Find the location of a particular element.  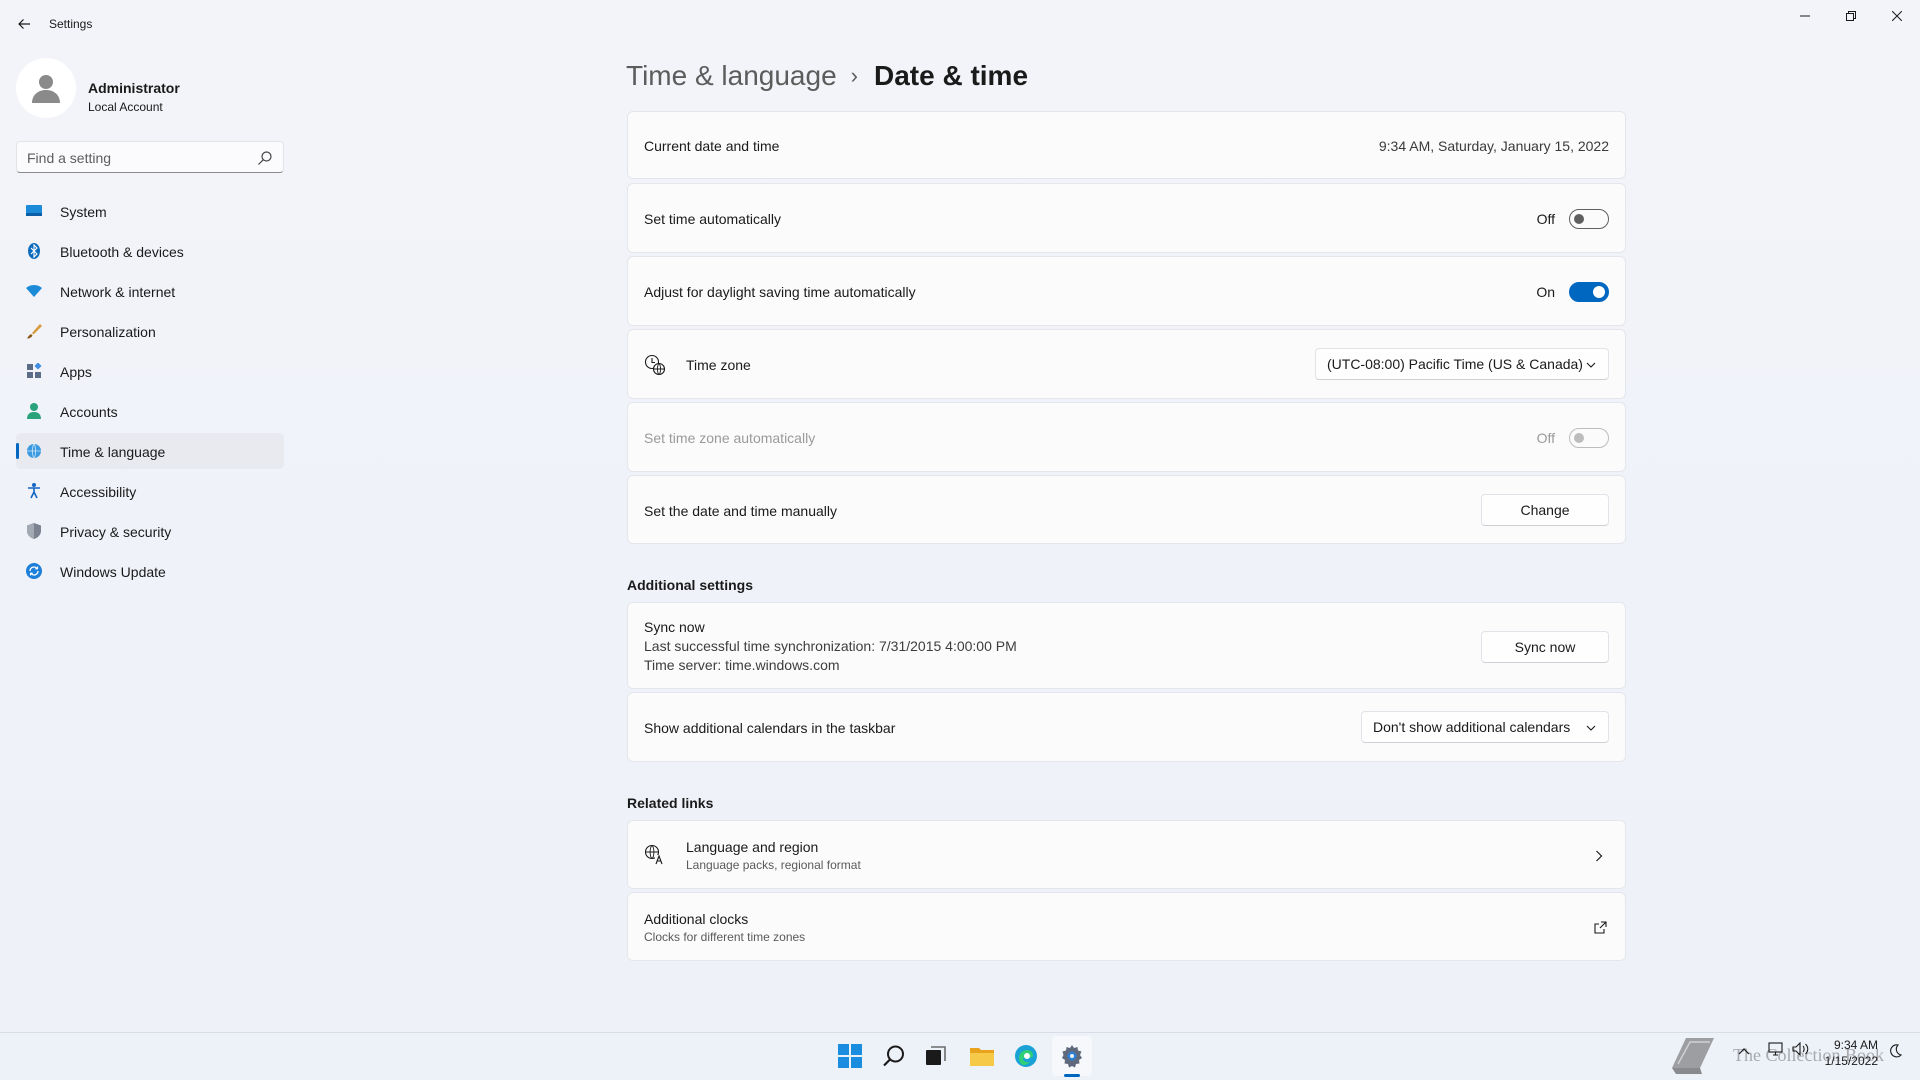

settings-taskbar-button is located at coordinates (1072, 1056).